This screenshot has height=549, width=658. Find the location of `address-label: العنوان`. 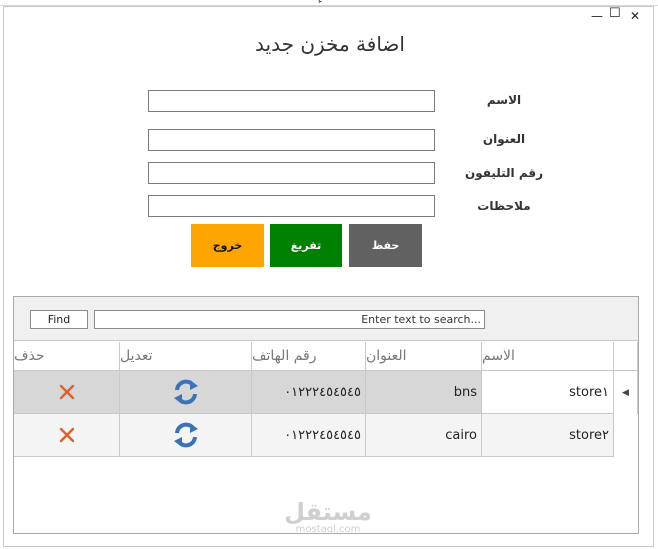

address-label: العنوان is located at coordinates (504, 139).